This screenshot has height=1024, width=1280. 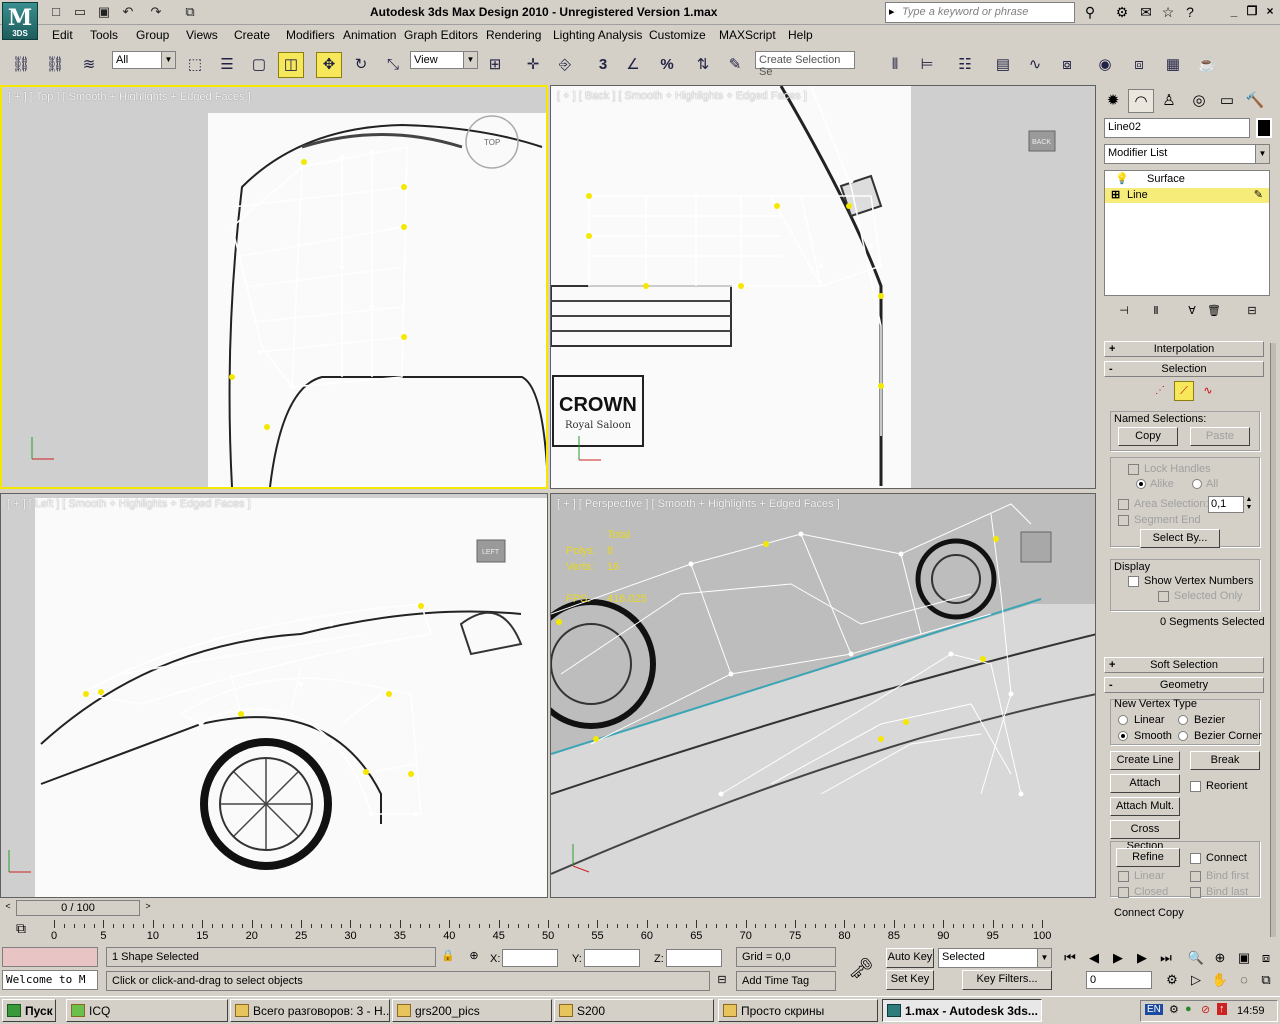 I want to click on go-to-end-icon: ⏭, so click(x=1166, y=958).